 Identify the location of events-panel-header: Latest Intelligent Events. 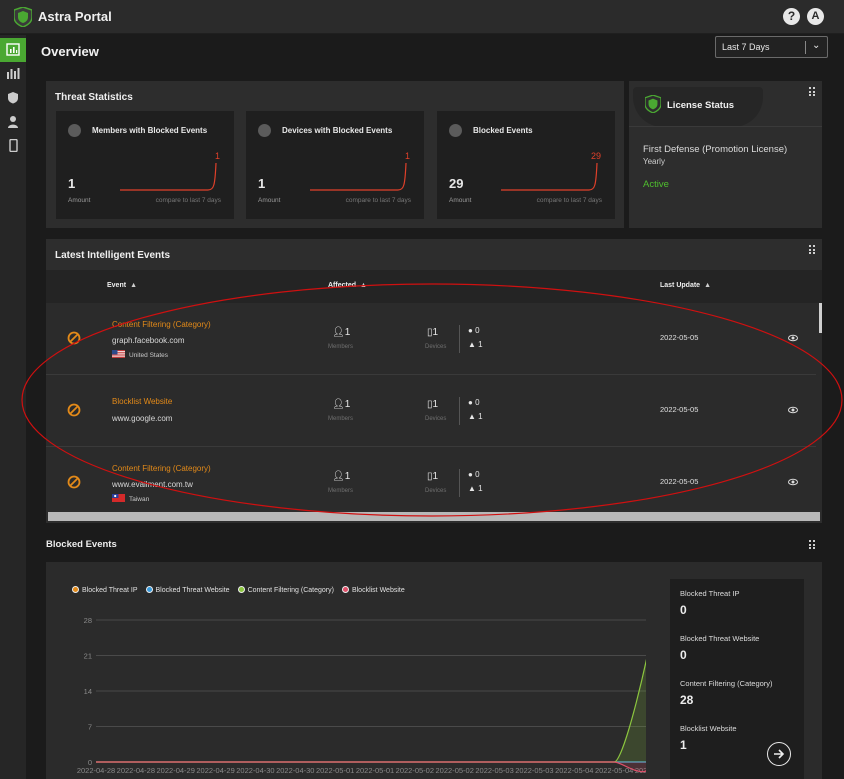
(434, 254).